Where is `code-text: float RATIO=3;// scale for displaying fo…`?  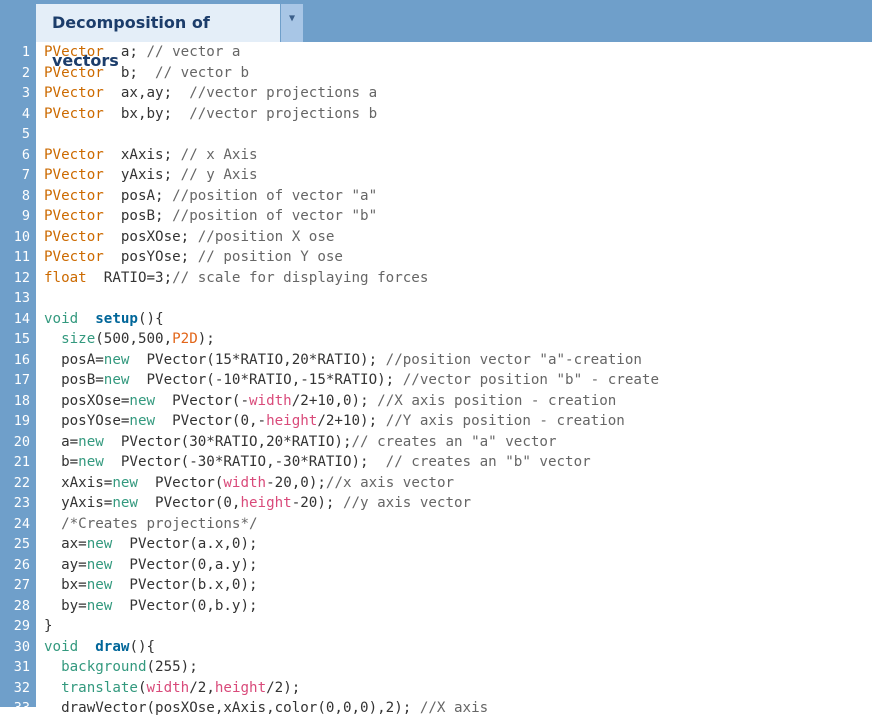
code-text: float RATIO=3;// scale for displaying fo… is located at coordinates (236, 278).